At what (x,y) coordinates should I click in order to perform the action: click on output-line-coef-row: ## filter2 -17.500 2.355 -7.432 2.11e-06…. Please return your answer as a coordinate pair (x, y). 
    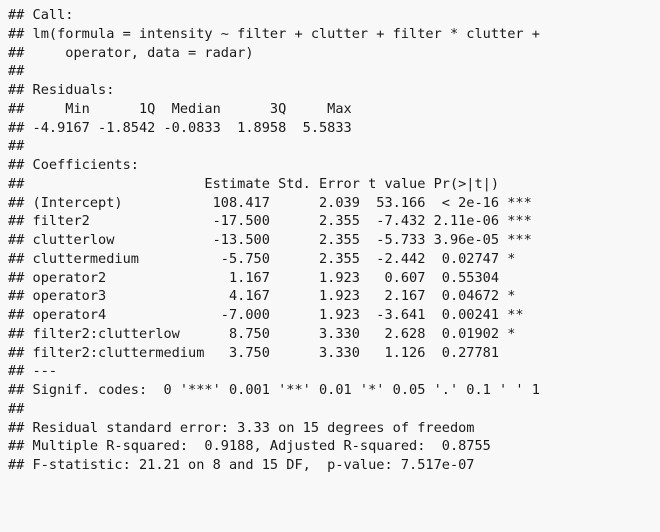
    Looking at the image, I should click on (270, 221).